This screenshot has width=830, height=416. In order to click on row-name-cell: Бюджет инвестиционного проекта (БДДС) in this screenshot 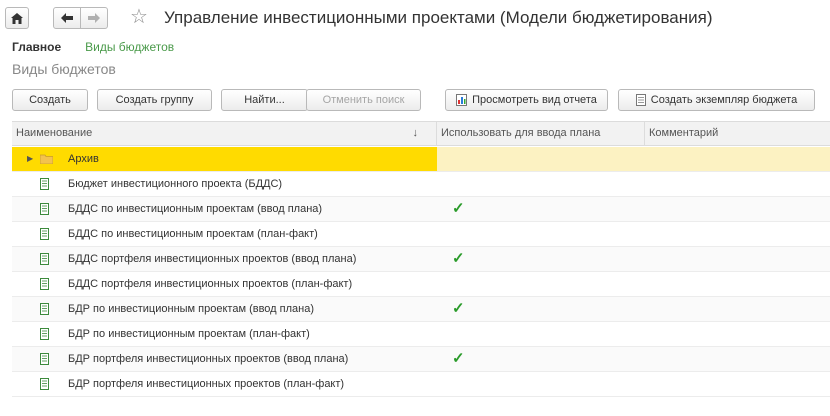, I will do `click(224, 184)`.